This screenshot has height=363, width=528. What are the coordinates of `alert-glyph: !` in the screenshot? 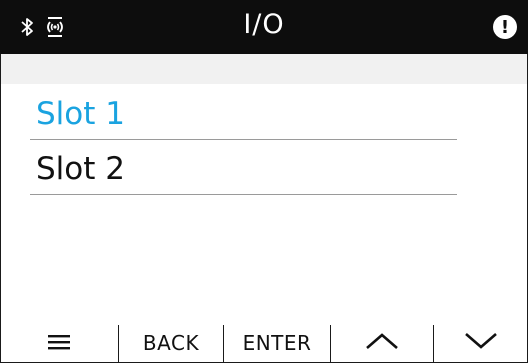 It's located at (505, 27).